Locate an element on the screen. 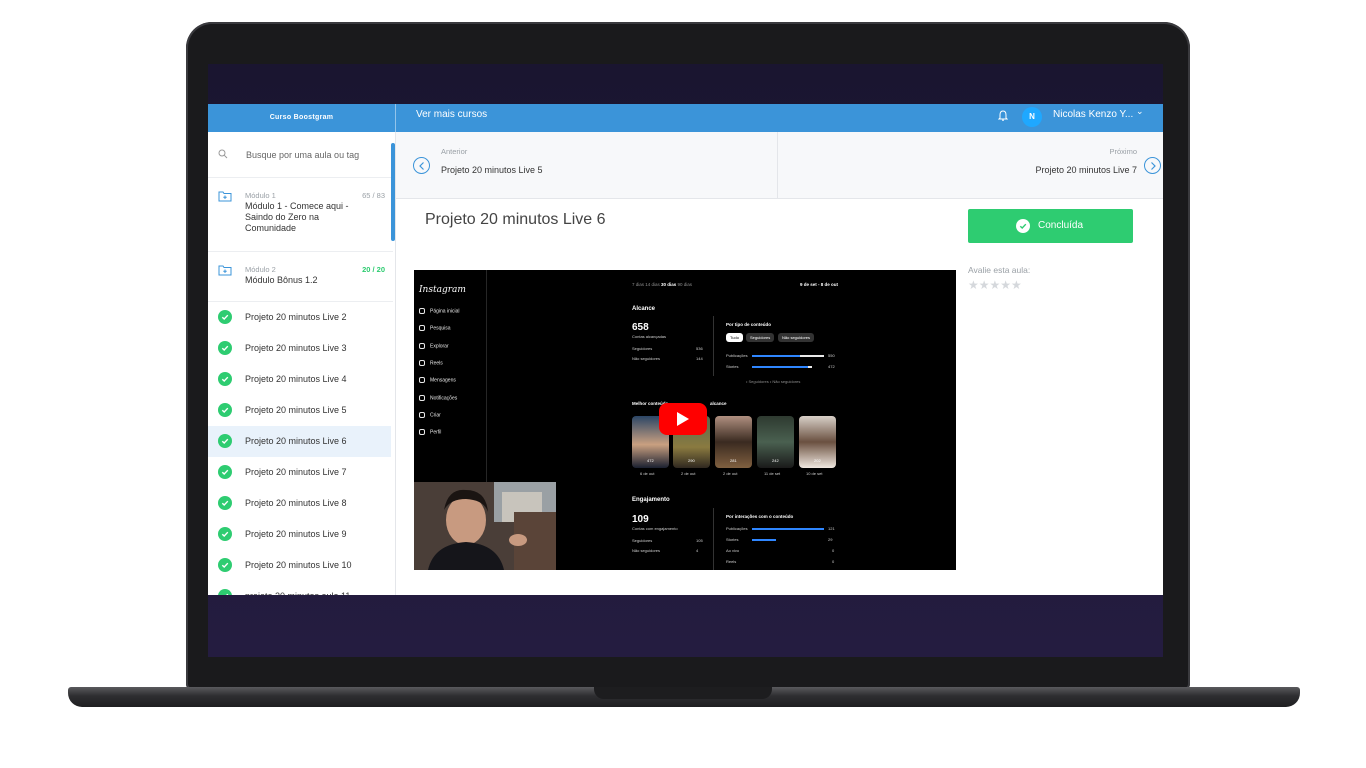 Image resolution: width=1366 pixels, height=768 pixels. lesson-title: projeto 20 minutos aula 11 is located at coordinates (297, 593).